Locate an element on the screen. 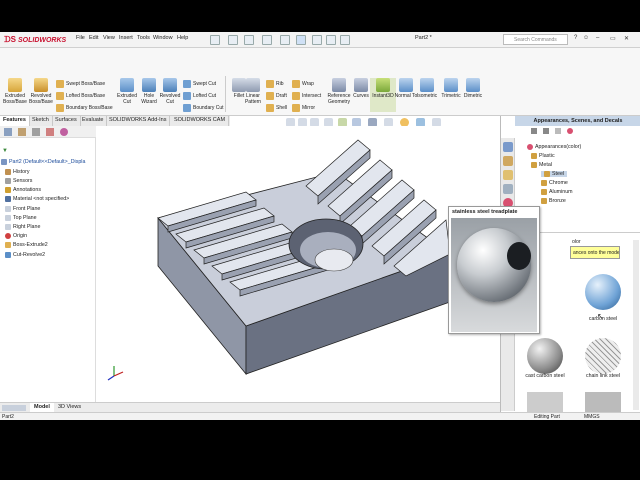 This screenshot has width=640, height=480. file-explorer-icon is located at coordinates (508, 175).